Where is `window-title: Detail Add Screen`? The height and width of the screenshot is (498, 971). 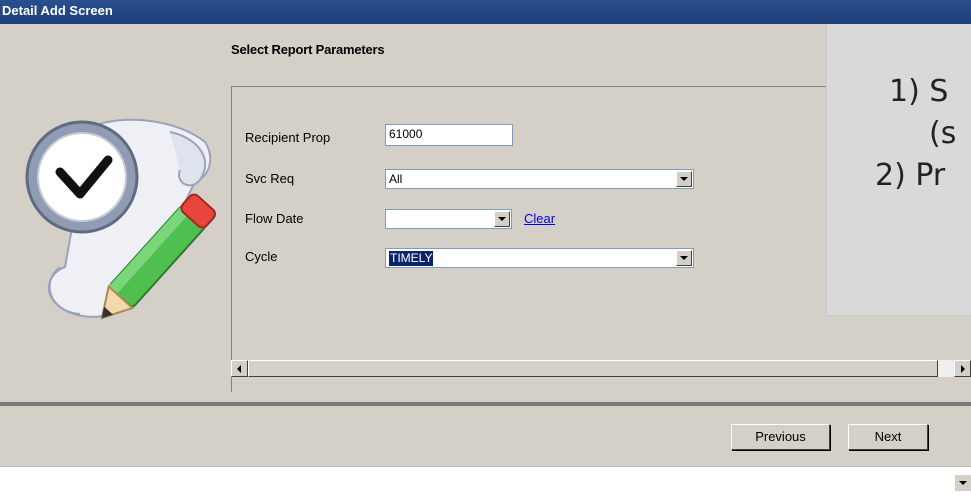
window-title: Detail Add Screen is located at coordinates (57, 10).